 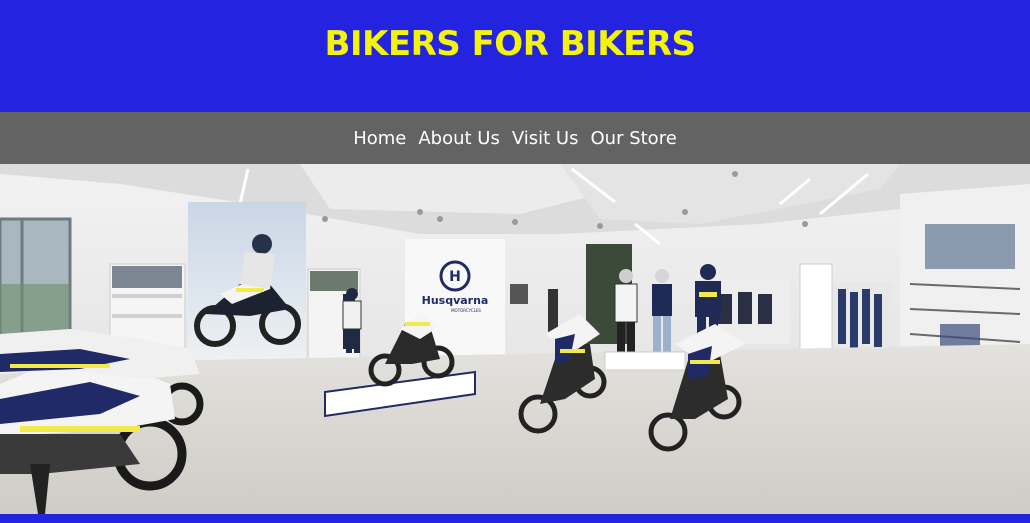 I want to click on display-plinth, so click(x=645, y=361).